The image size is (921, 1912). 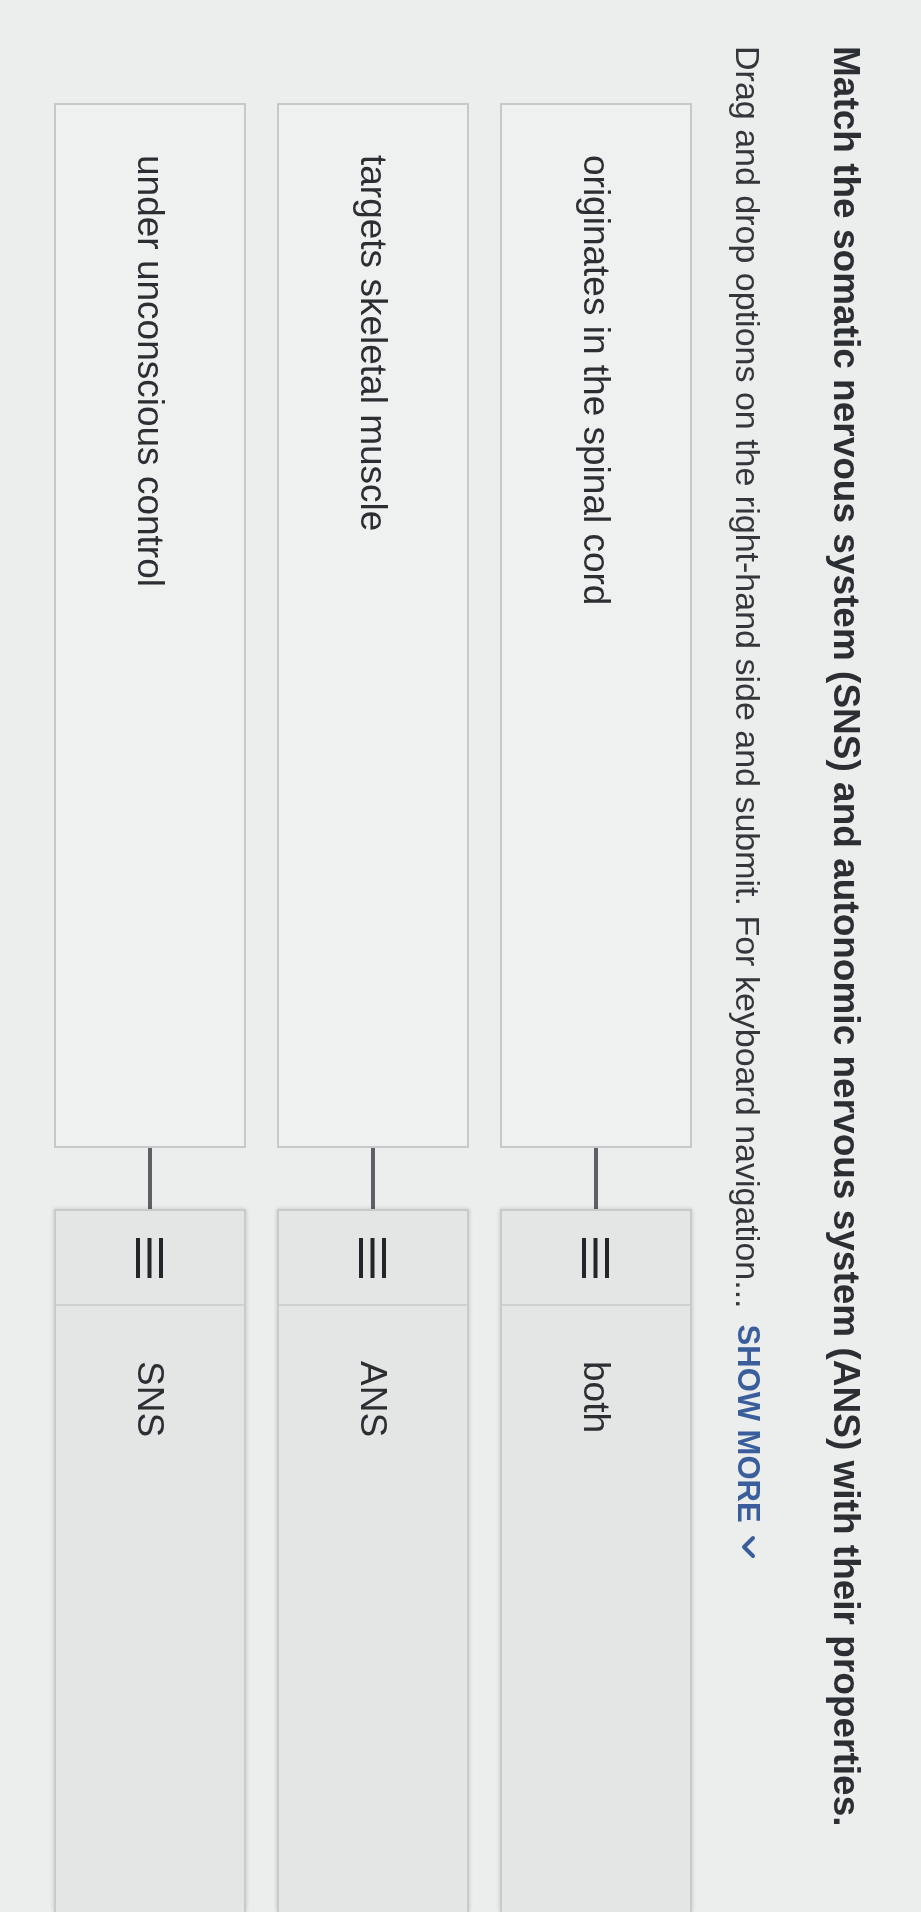 What do you see at coordinates (748, 1441) in the screenshot?
I see `show-more-link: SHOW MORE` at bounding box center [748, 1441].